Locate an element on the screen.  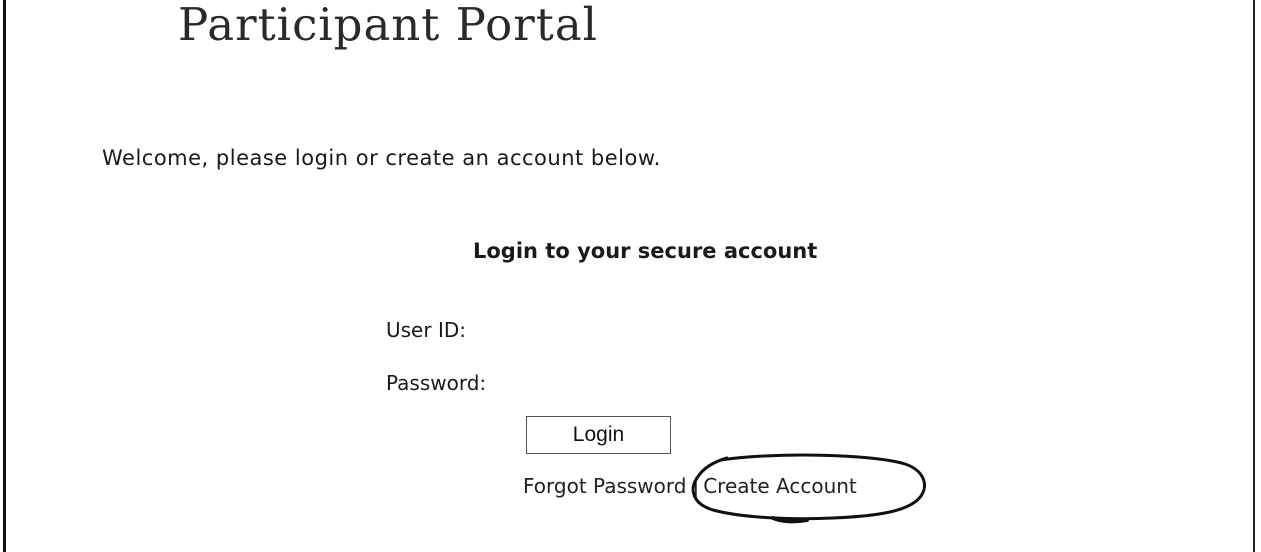
account-links: Forgot Password | Create Account is located at coordinates (725, 488).